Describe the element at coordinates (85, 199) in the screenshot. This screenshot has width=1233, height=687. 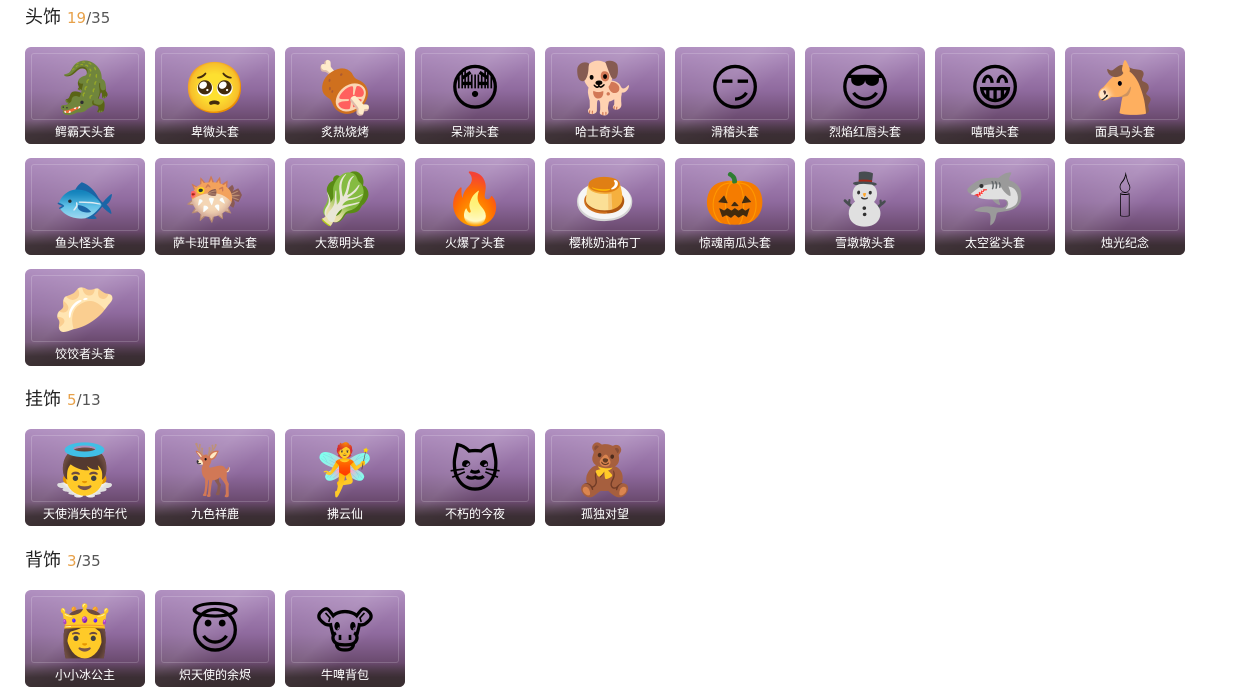
I see `fish-head-icon: 🐟` at that location.